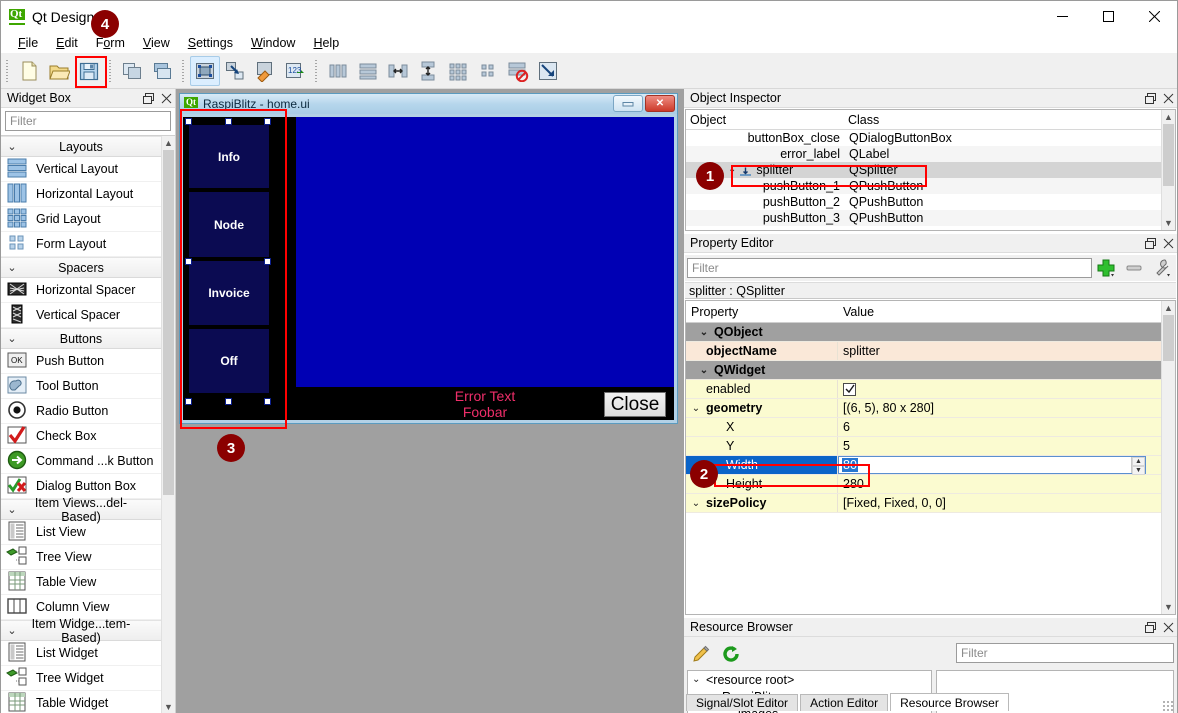 This screenshot has height=713, width=1178. I want to click on tab-action-editor: Action Editor, so click(844, 702).